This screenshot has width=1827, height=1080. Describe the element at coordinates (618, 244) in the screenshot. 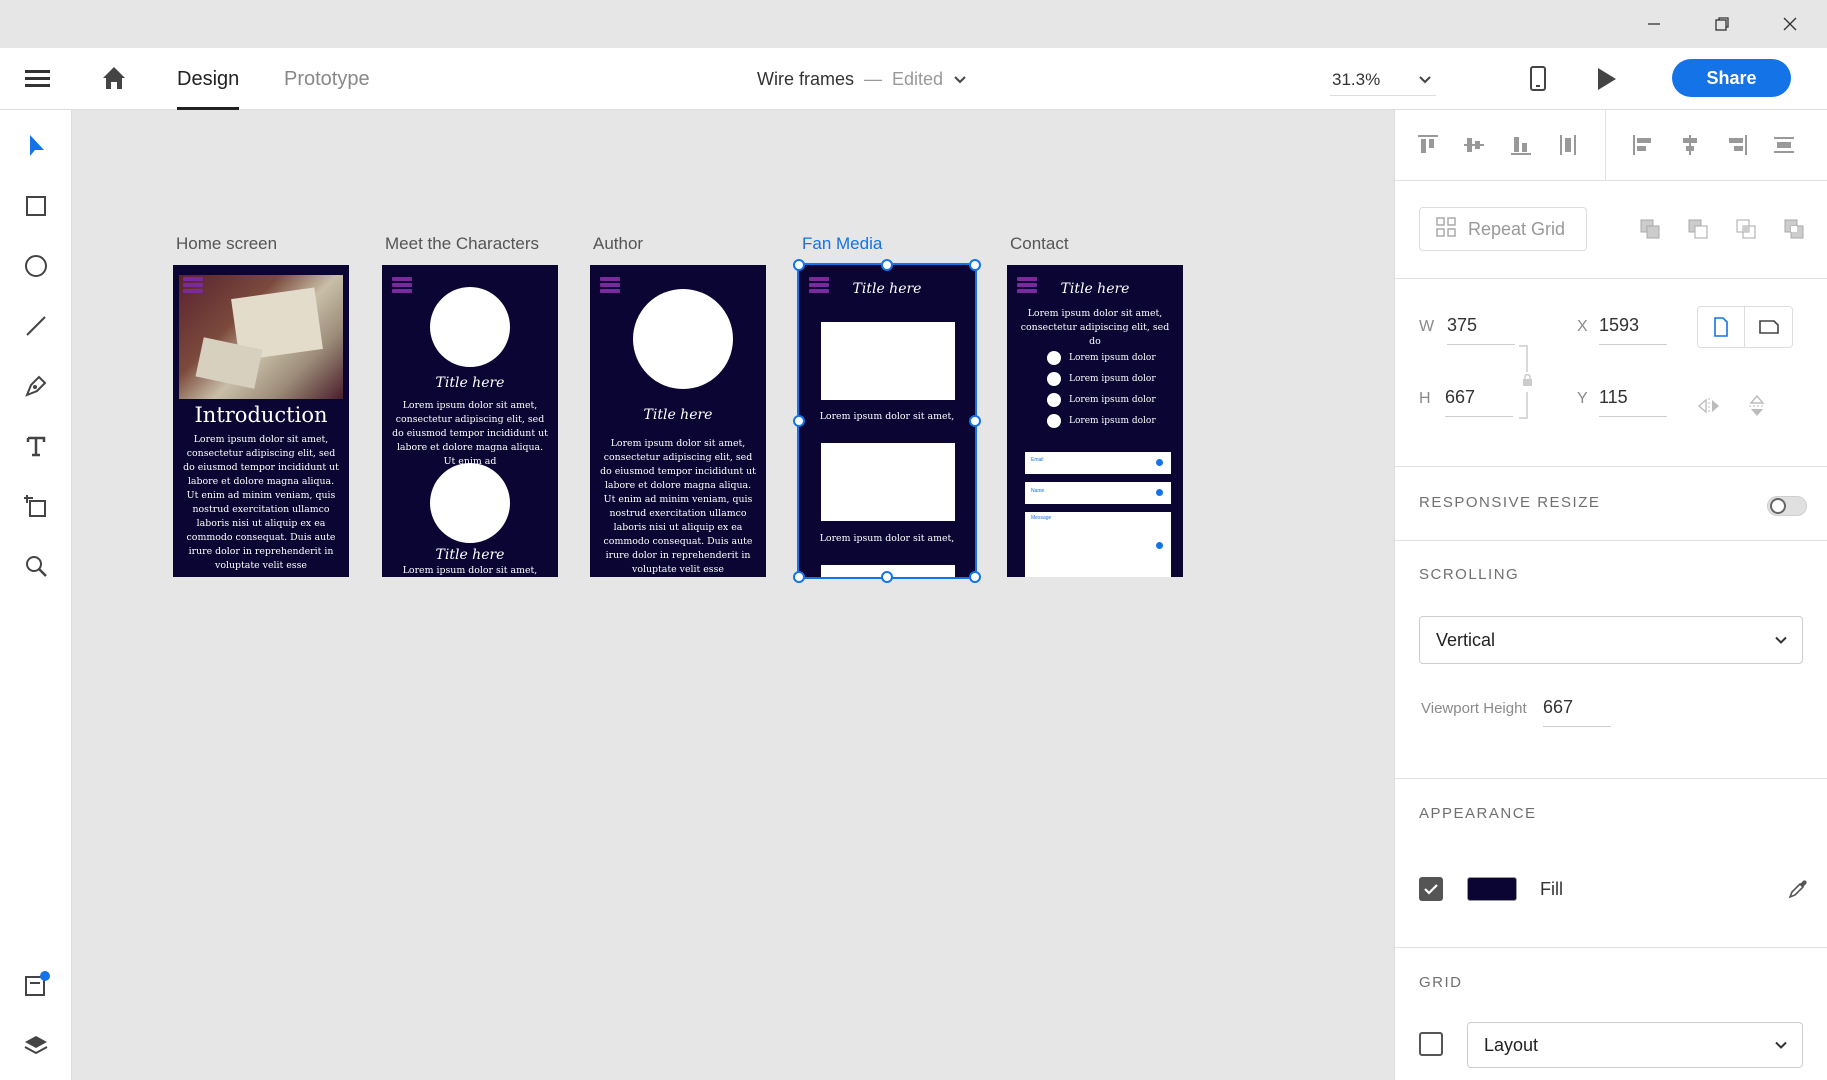

I see `artboard-label-author: Author` at that location.